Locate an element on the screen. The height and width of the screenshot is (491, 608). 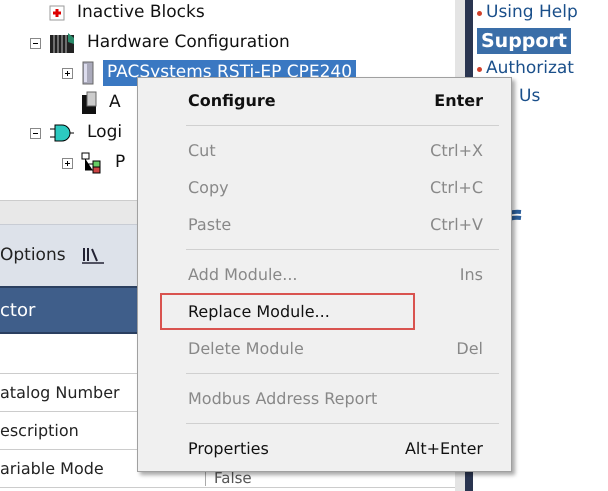
menu-item: Properties Alt+Enter is located at coordinates (331, 448).